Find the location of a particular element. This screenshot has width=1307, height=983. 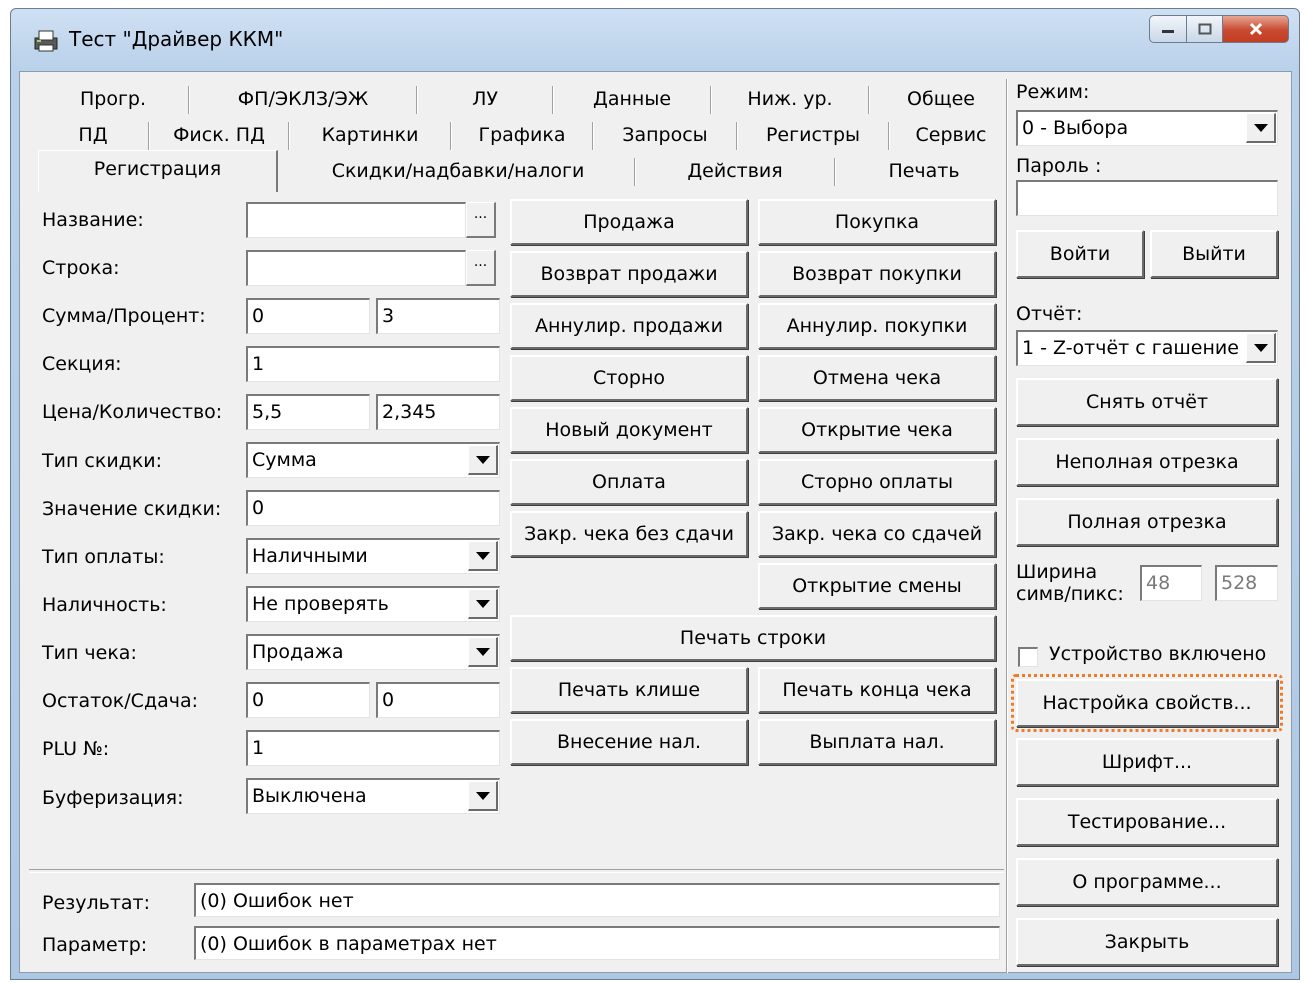

tab-actions: Действия is located at coordinates (735, 171).